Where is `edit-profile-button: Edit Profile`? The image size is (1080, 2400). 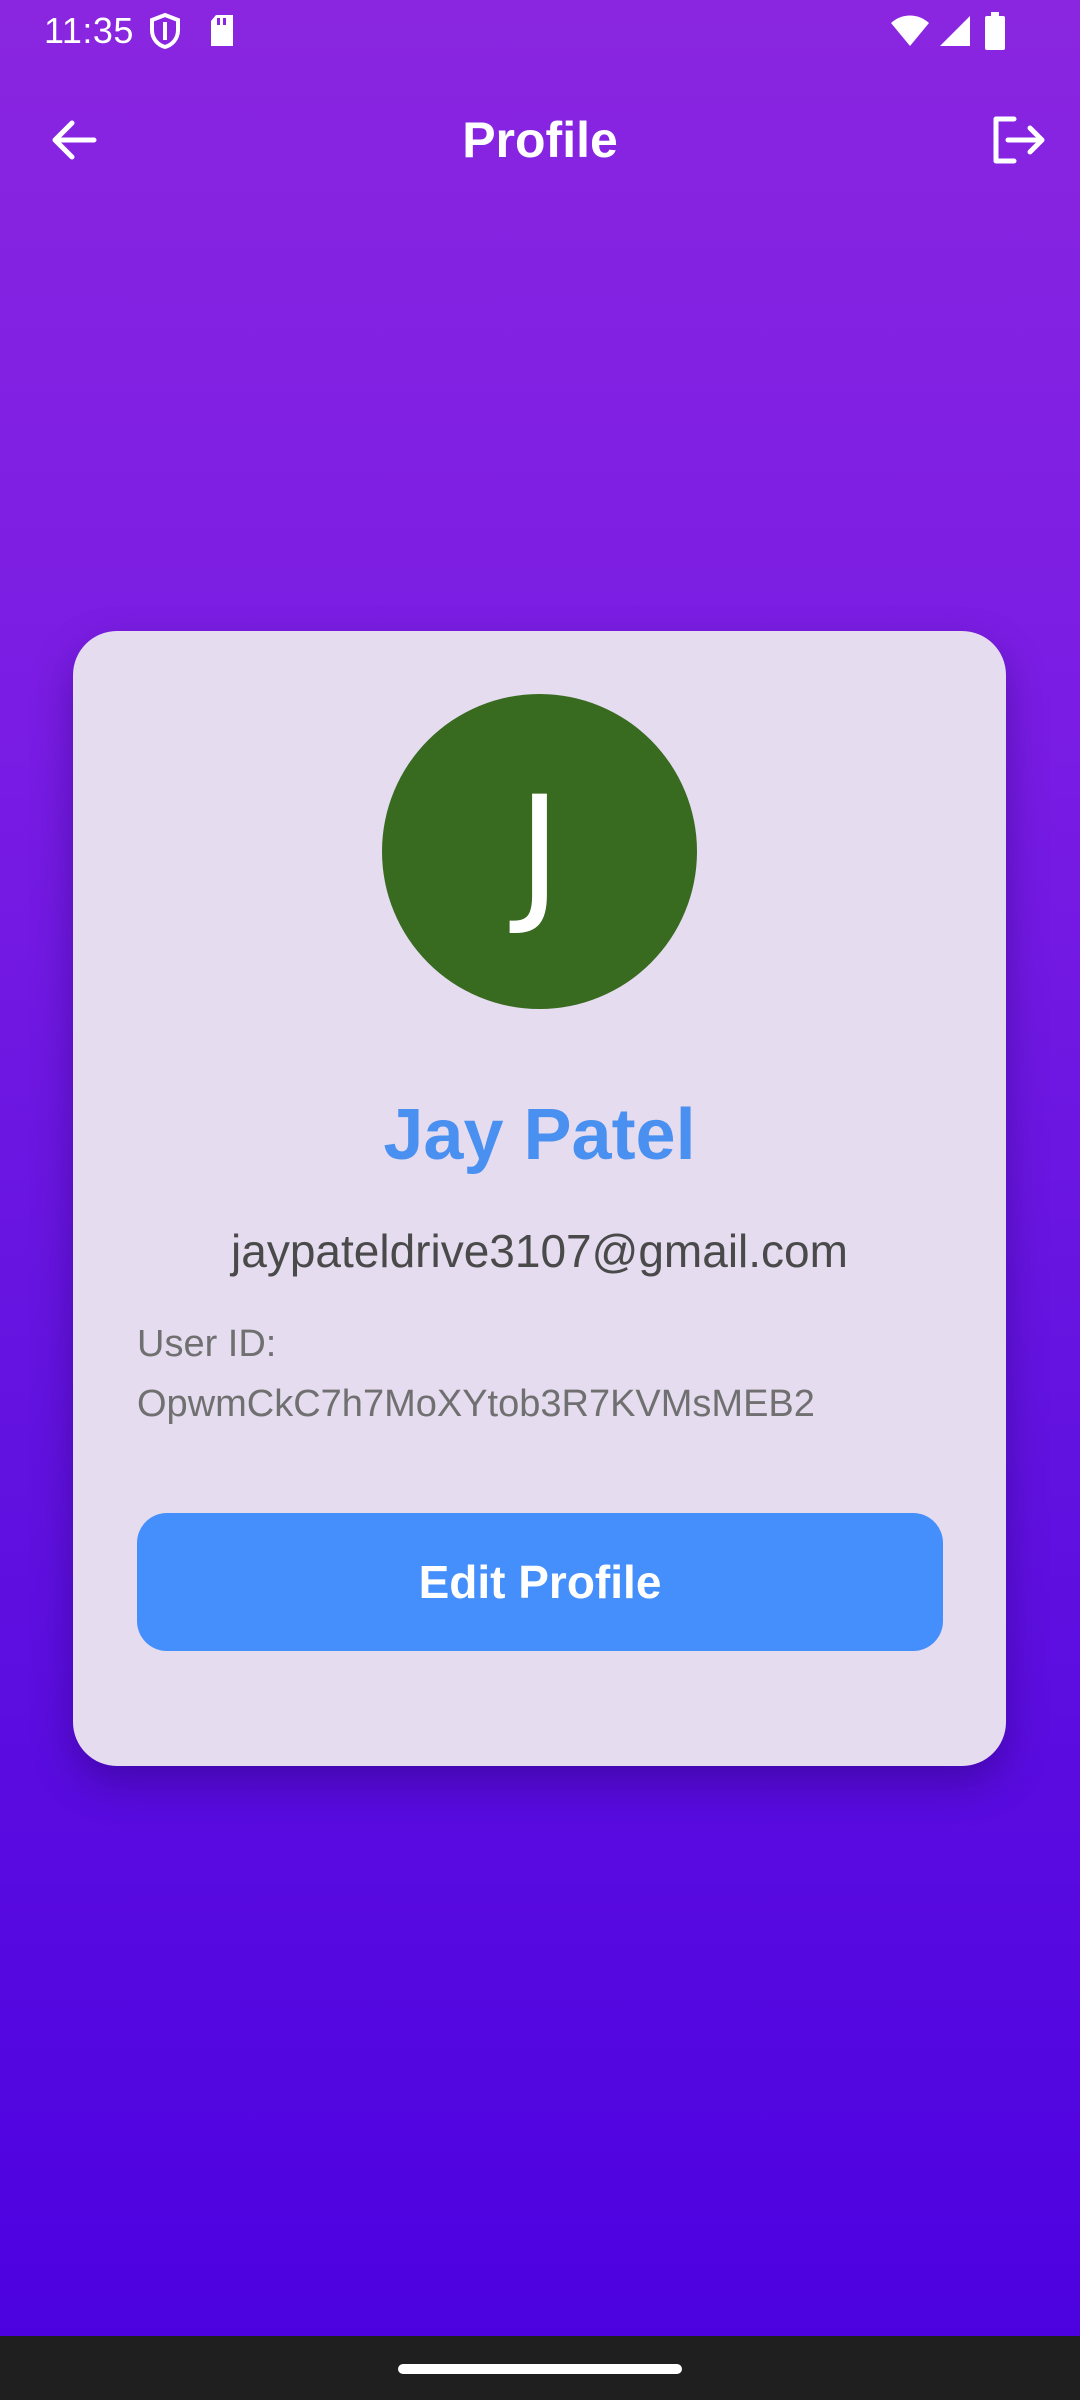
edit-profile-button: Edit Profile is located at coordinates (540, 1582).